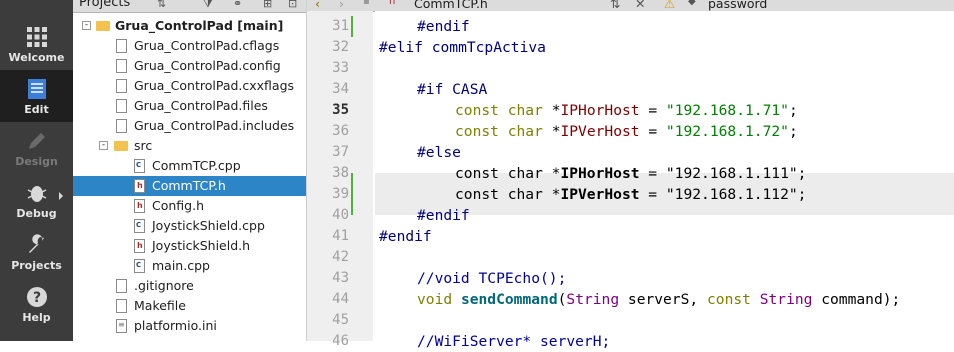  Describe the element at coordinates (340, 131) in the screenshot. I see `line-number: 36` at that location.